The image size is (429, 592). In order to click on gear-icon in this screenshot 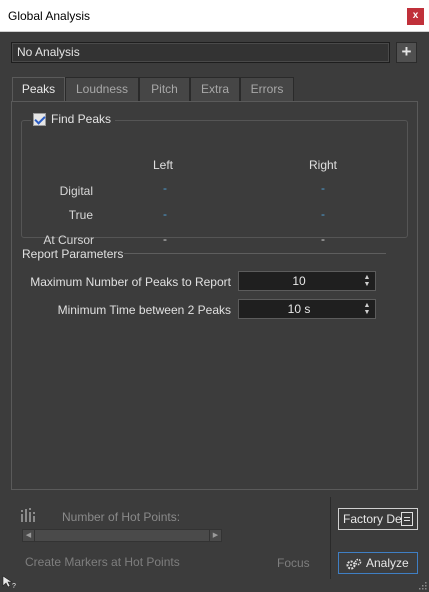, I will do `click(354, 564)`.